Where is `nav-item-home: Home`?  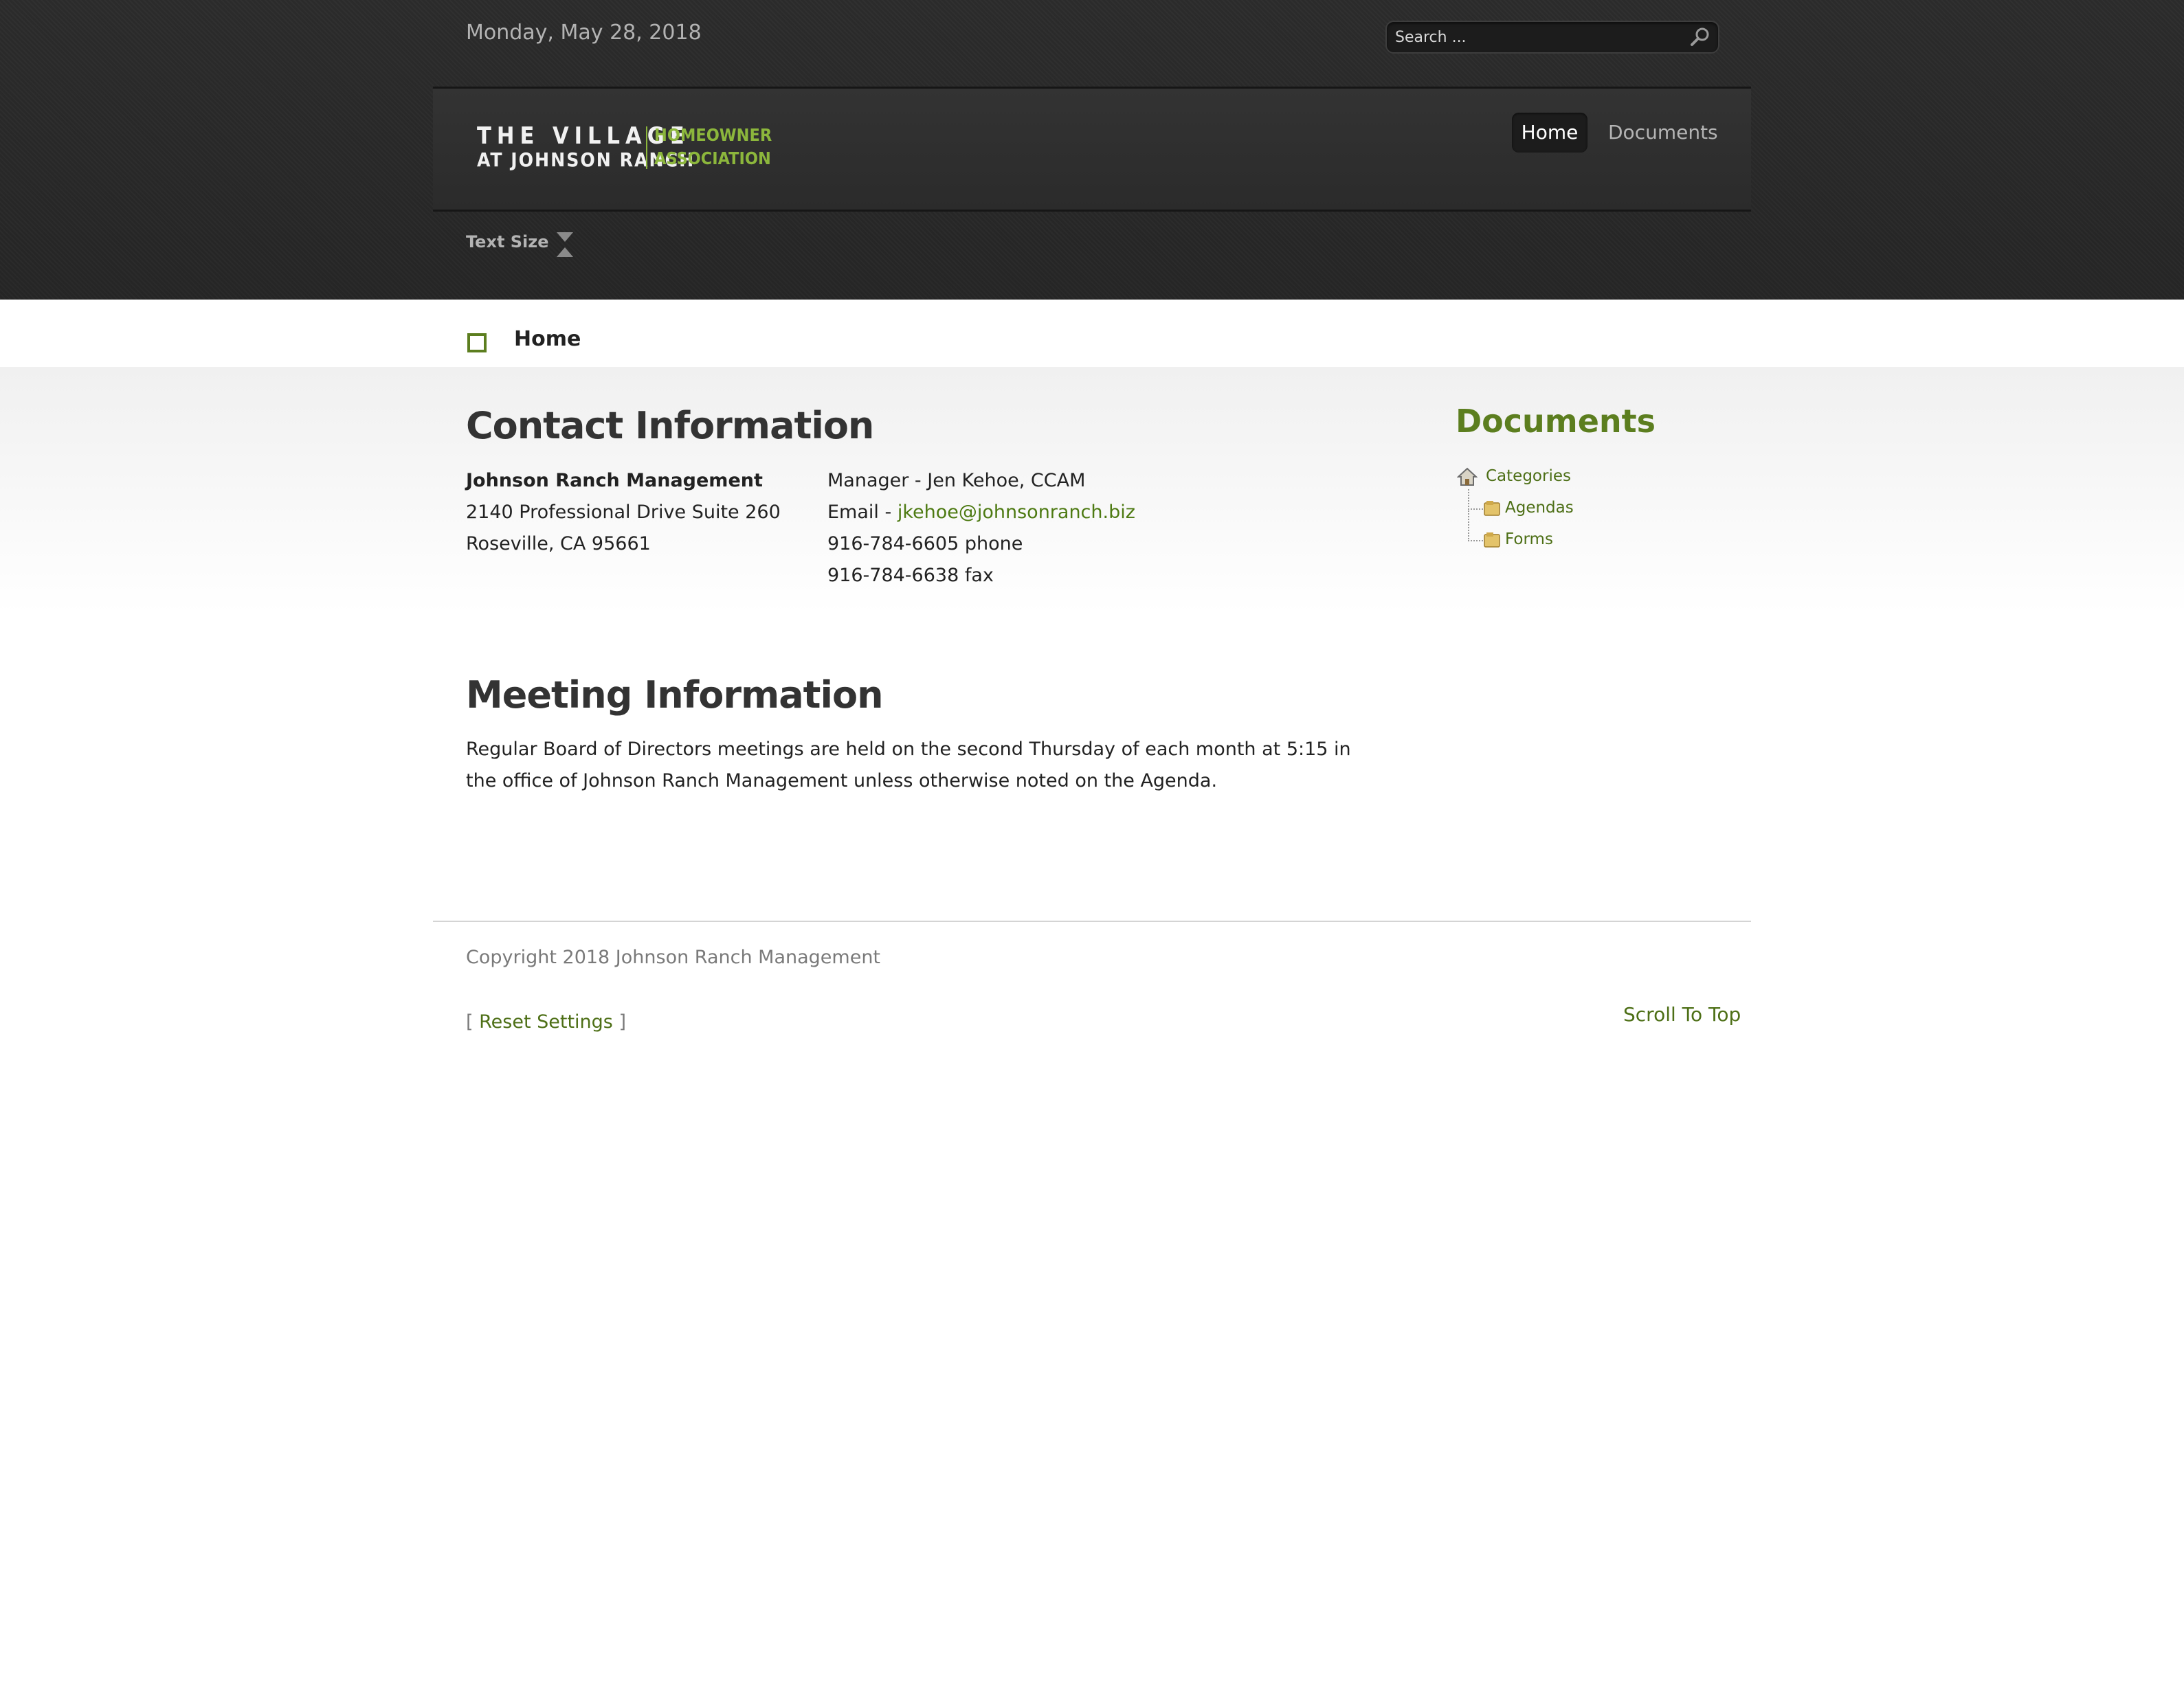 nav-item-home: Home is located at coordinates (1549, 133).